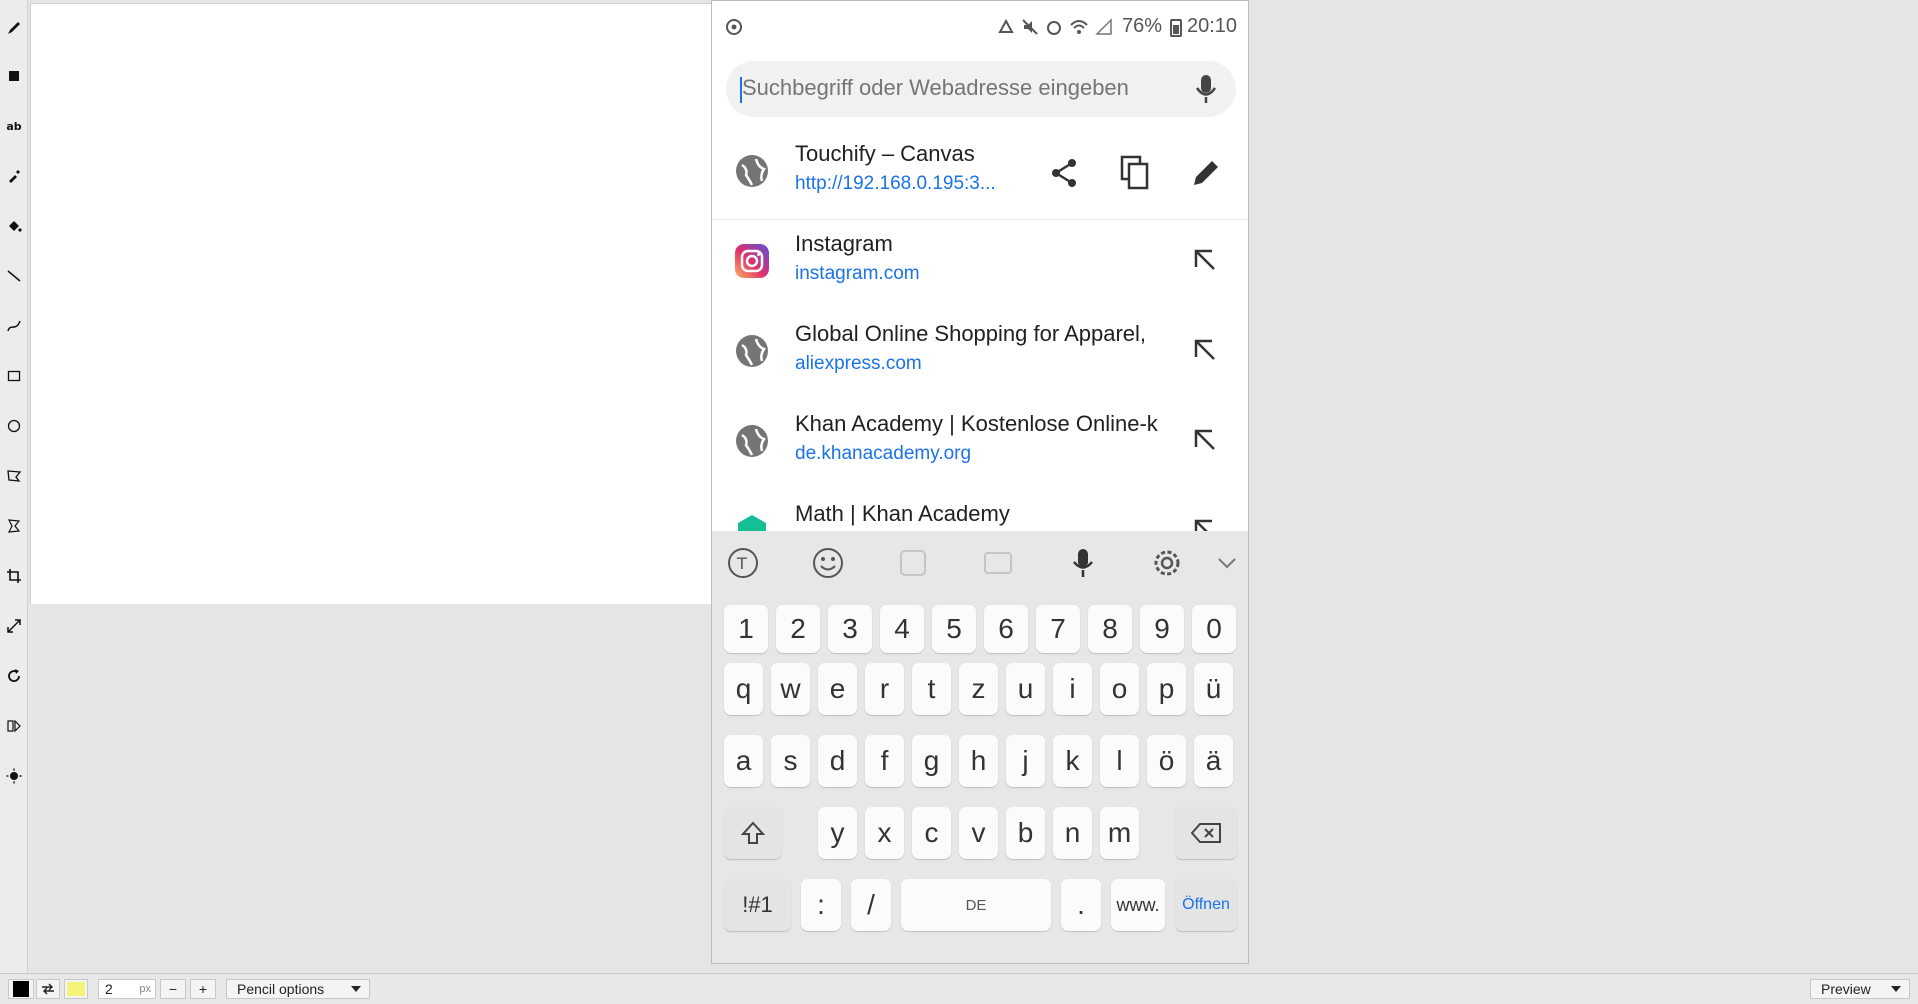  I want to click on share-icon, so click(1064, 173).